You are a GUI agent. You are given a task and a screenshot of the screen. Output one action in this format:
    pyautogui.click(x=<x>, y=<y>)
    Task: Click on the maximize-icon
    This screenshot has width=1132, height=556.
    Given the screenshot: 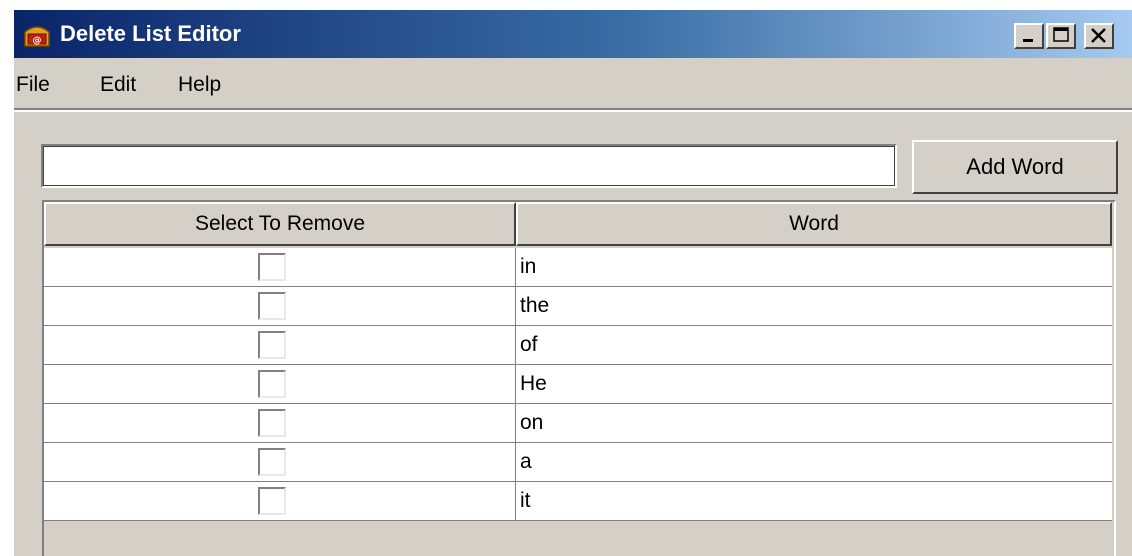 What is the action you would take?
    pyautogui.click(x=1061, y=34)
    